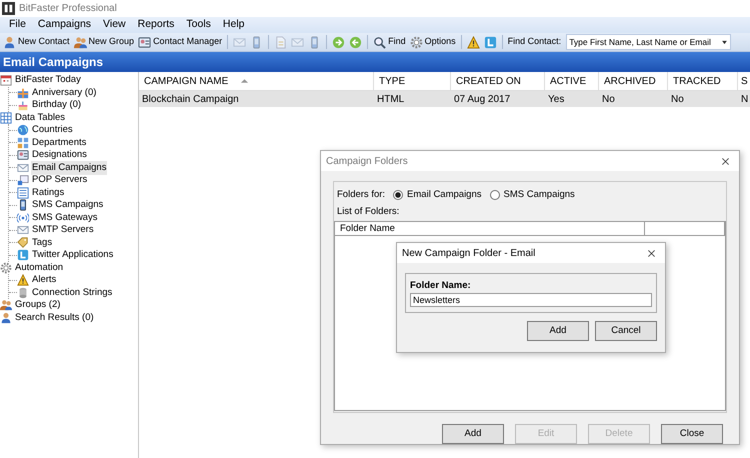 The height and width of the screenshot is (458, 750). Describe the element at coordinates (64, 93) in the screenshot. I see `tree-item: Anniversary (0)` at that location.